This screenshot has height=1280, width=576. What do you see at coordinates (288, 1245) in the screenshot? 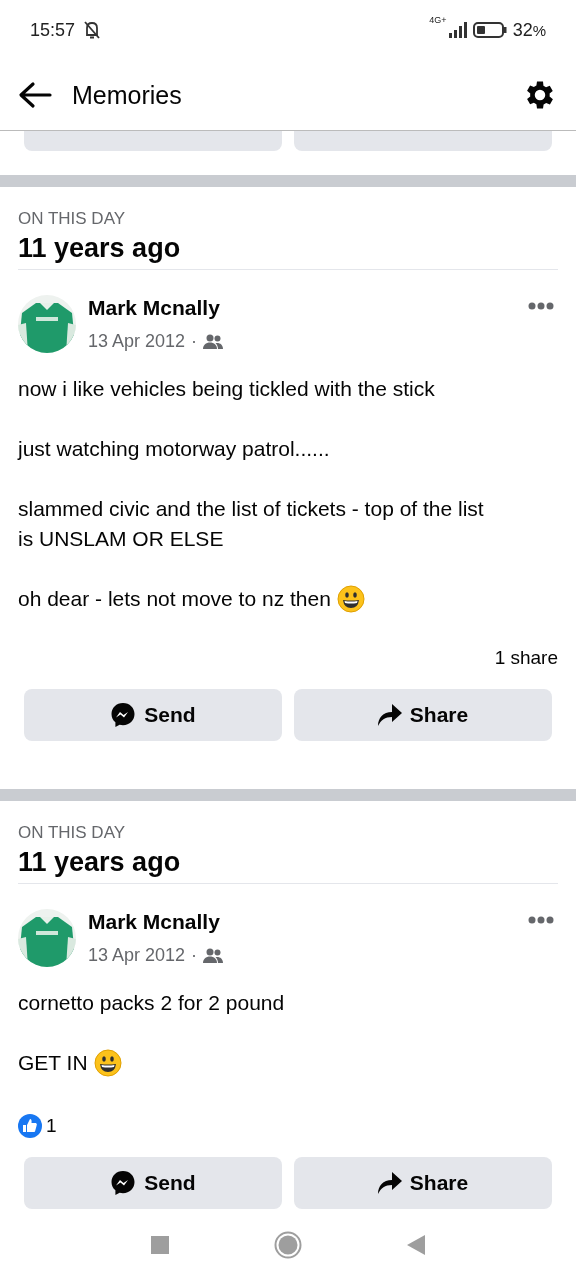
I see `home-button` at bounding box center [288, 1245].